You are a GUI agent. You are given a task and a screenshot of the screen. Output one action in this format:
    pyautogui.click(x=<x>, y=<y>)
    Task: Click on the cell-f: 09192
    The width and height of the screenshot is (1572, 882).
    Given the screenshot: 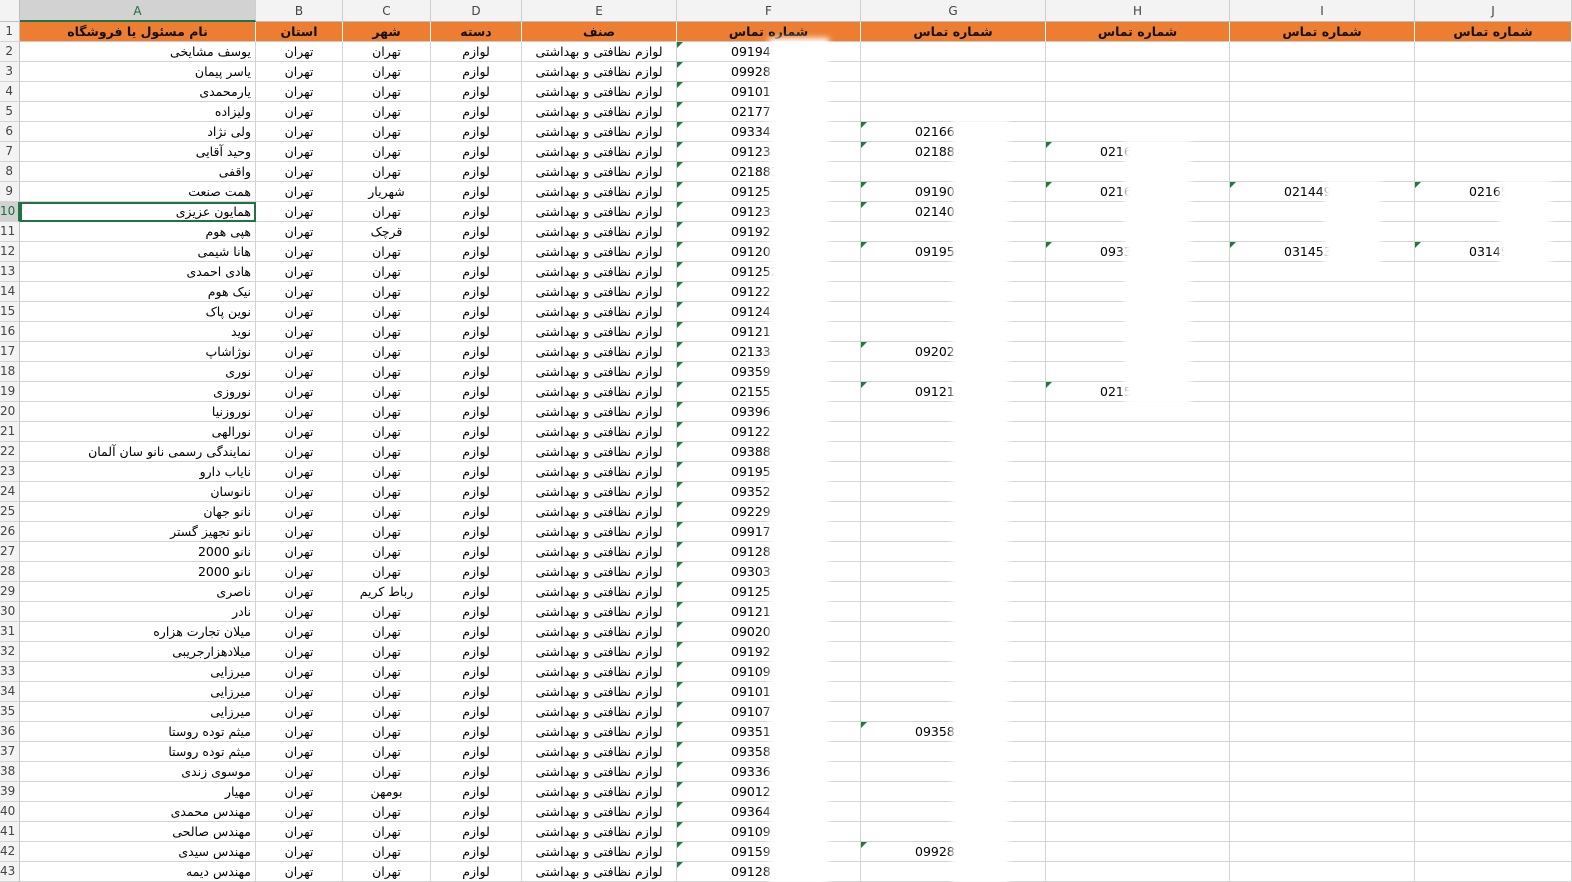 What is the action you would take?
    pyautogui.click(x=769, y=232)
    